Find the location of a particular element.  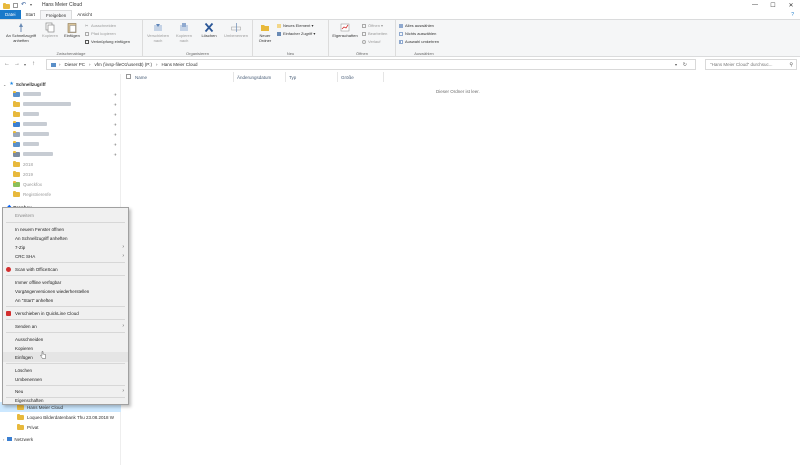

address-dropdown-icon: ▾ is located at coordinates (676, 64).